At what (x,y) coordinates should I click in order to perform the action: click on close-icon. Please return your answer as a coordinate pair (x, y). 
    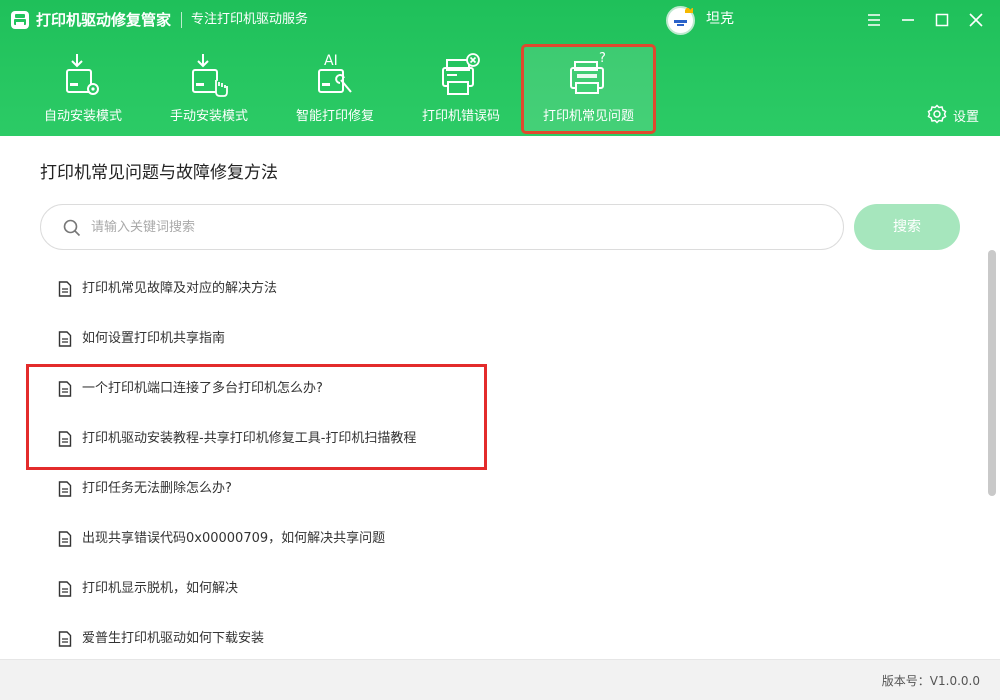
    Looking at the image, I should click on (976, 20).